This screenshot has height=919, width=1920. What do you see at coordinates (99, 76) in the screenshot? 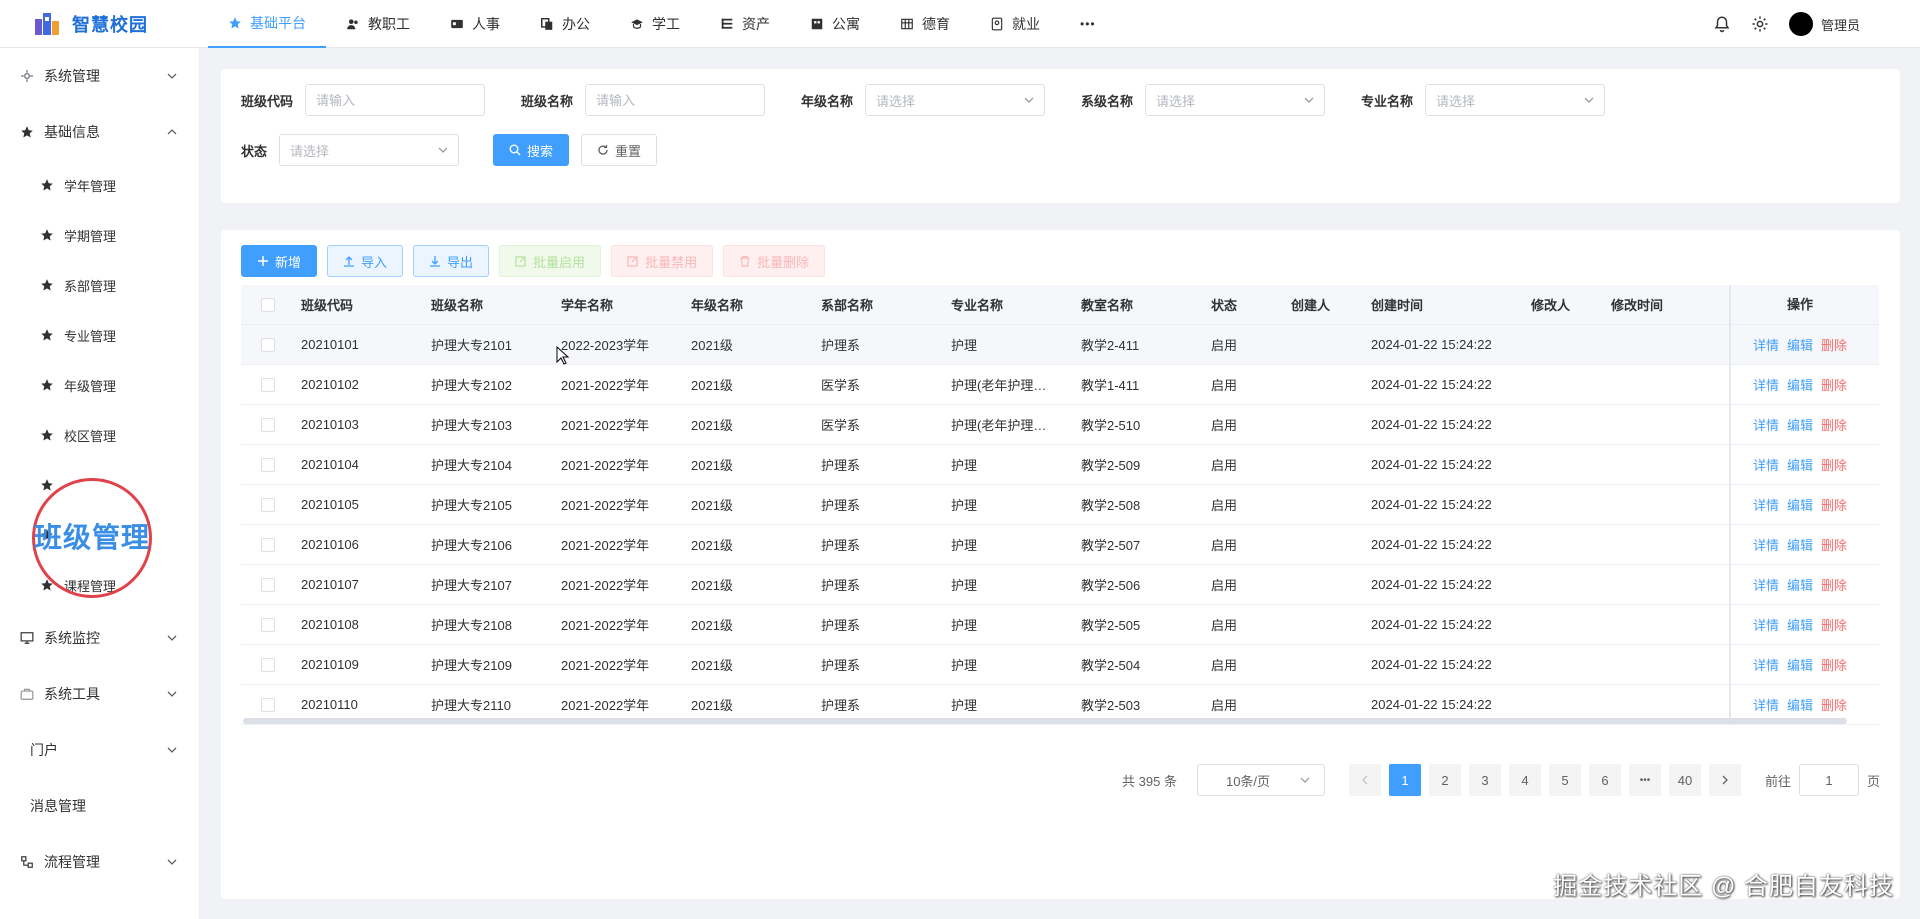
I see `sidebar-group-system-manage: 系统管理` at bounding box center [99, 76].